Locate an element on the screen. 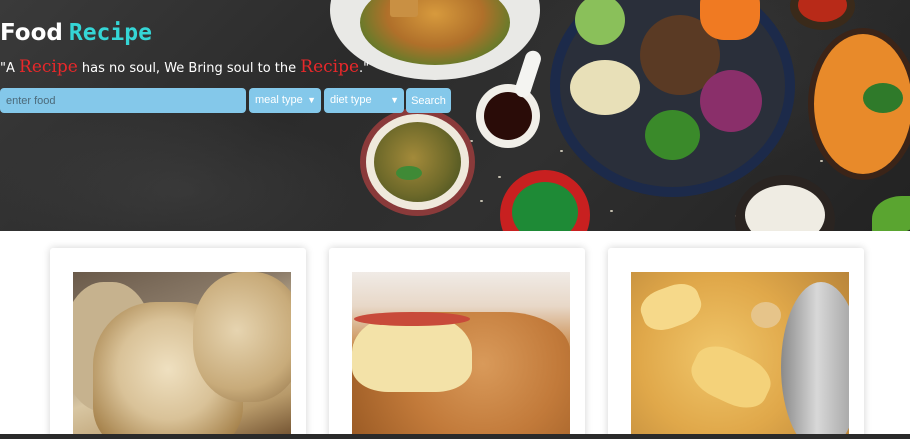 This screenshot has width=910, height=439. meal-type-label: meal type is located at coordinates (279, 100).